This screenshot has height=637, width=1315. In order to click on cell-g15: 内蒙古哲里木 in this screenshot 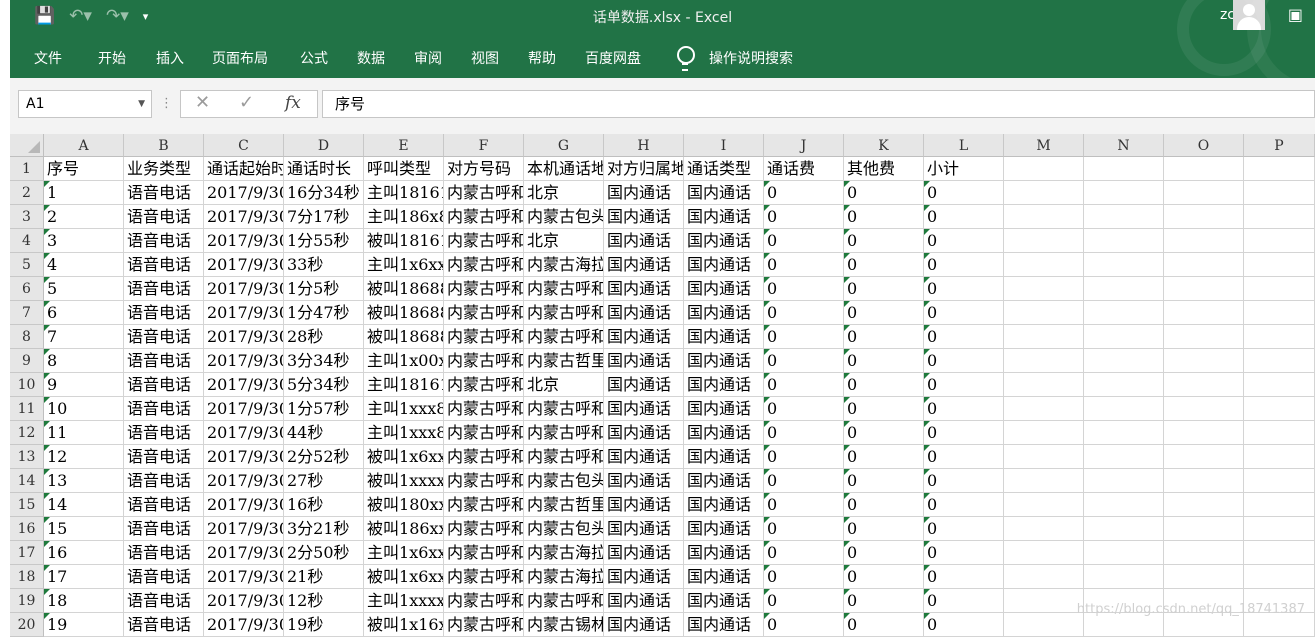, I will do `click(564, 505)`.